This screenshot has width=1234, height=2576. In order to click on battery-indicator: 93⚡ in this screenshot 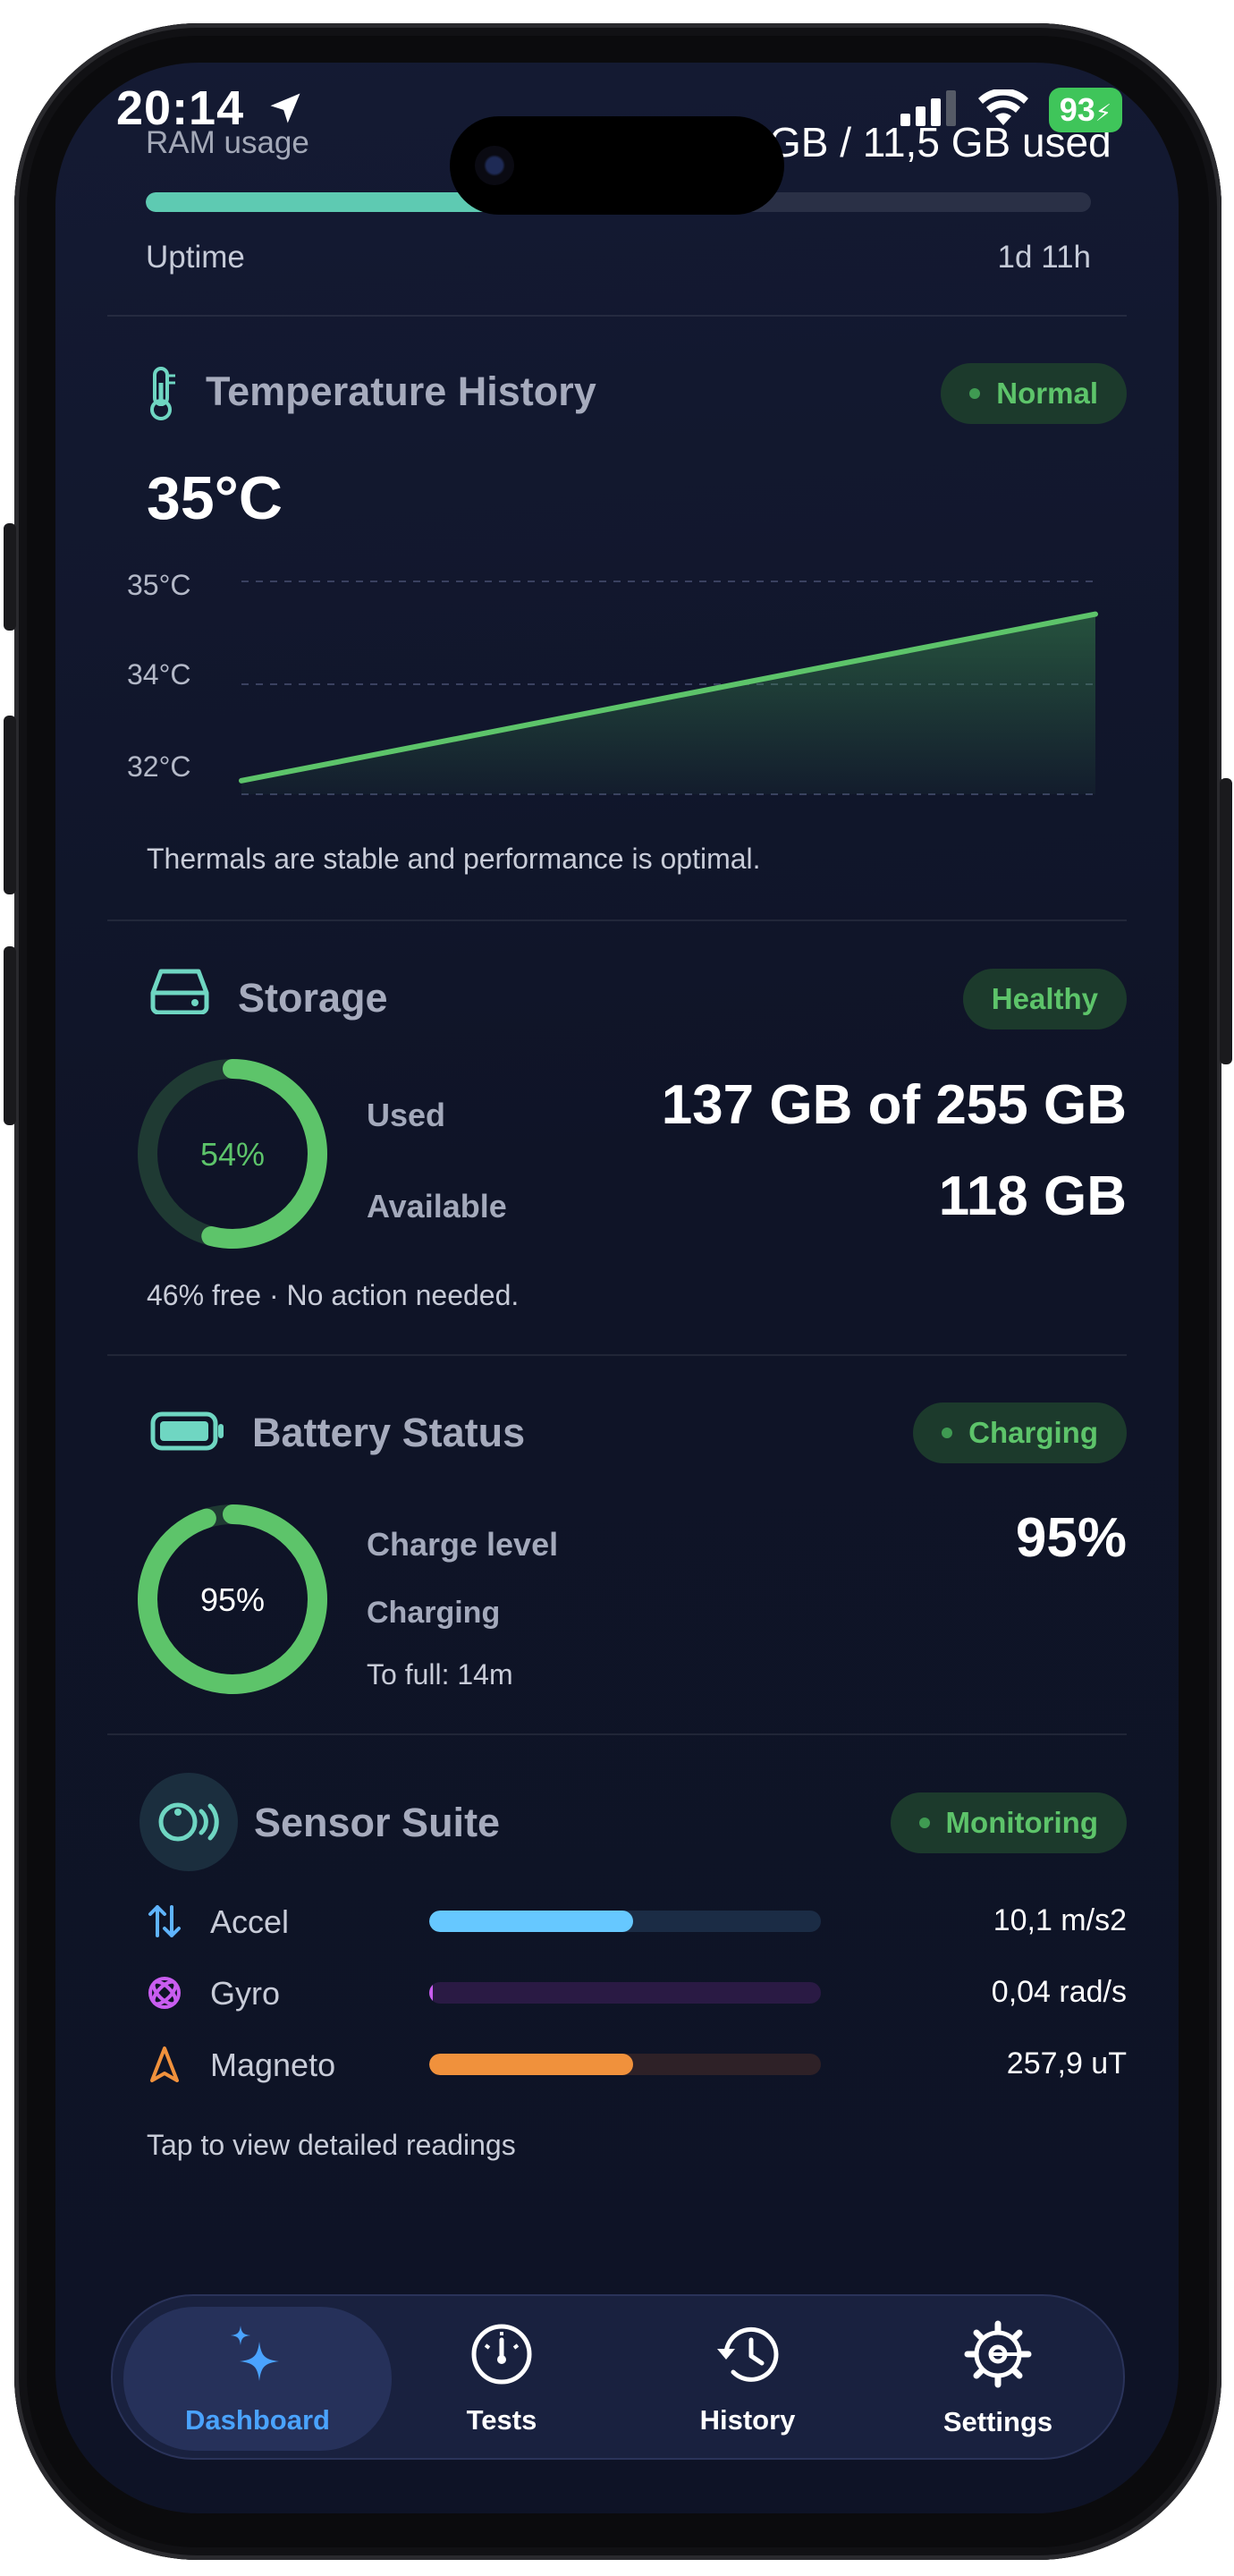, I will do `click(1085, 110)`.